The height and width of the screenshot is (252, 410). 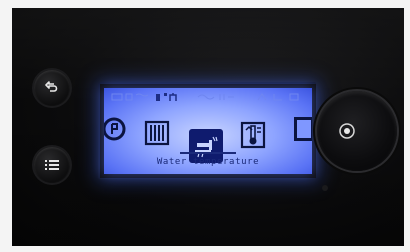 I want to click on list-icon, so click(x=52, y=165).